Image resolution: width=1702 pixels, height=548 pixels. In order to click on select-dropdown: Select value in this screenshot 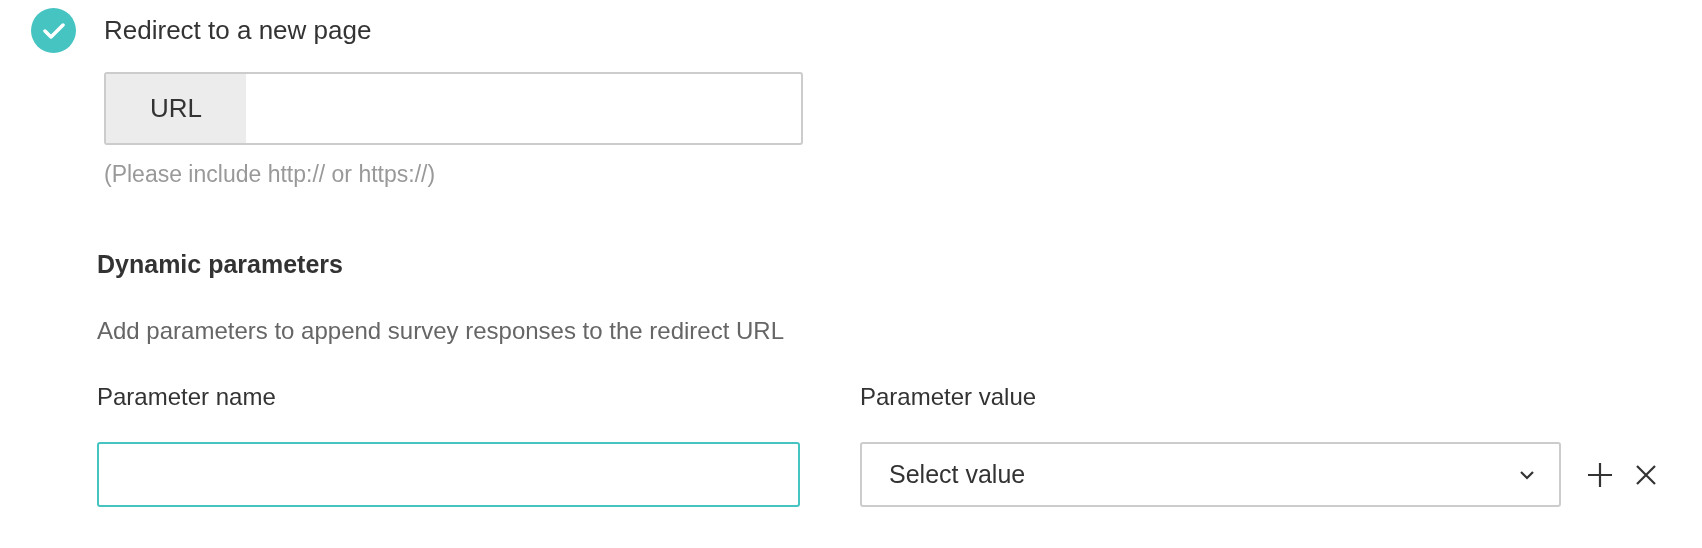, I will do `click(1210, 474)`.